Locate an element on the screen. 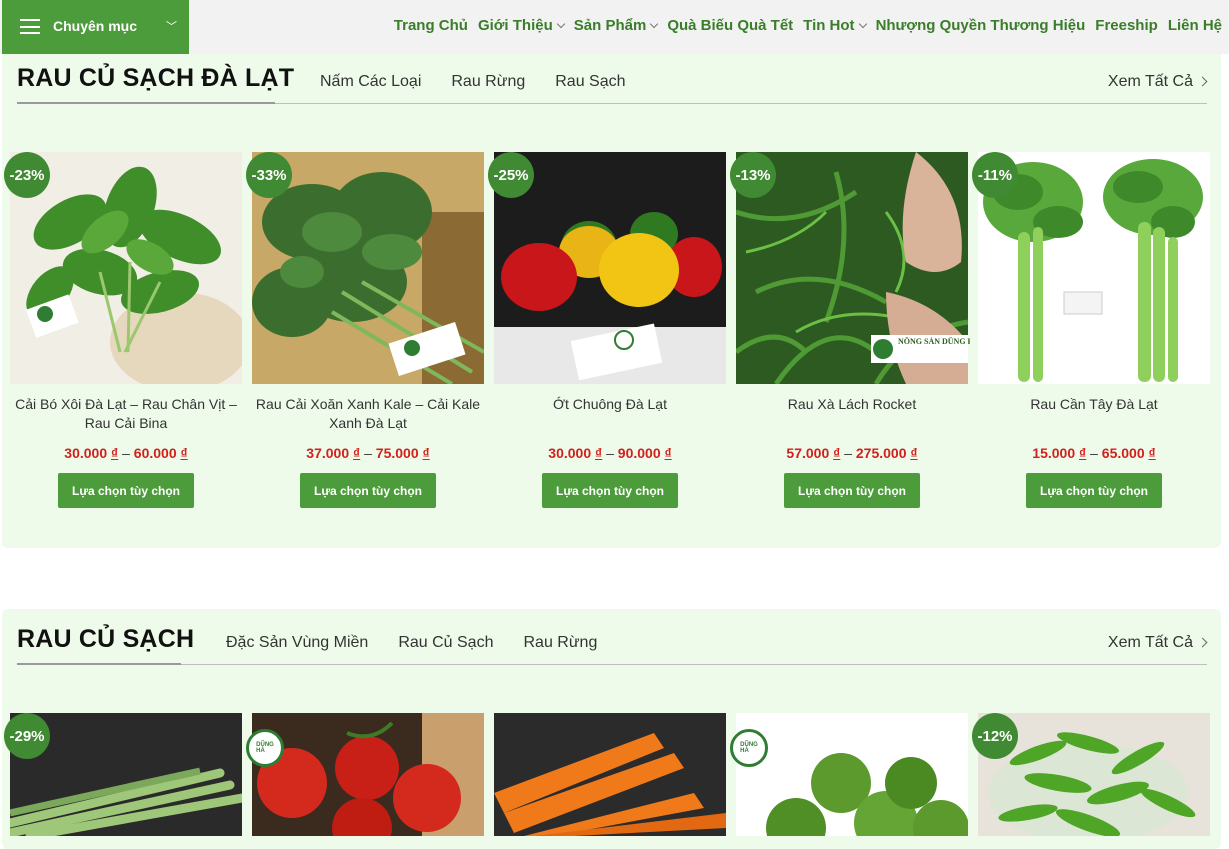 The width and height of the screenshot is (1229, 849). nav-item-6: Freeship is located at coordinates (1126, 25).